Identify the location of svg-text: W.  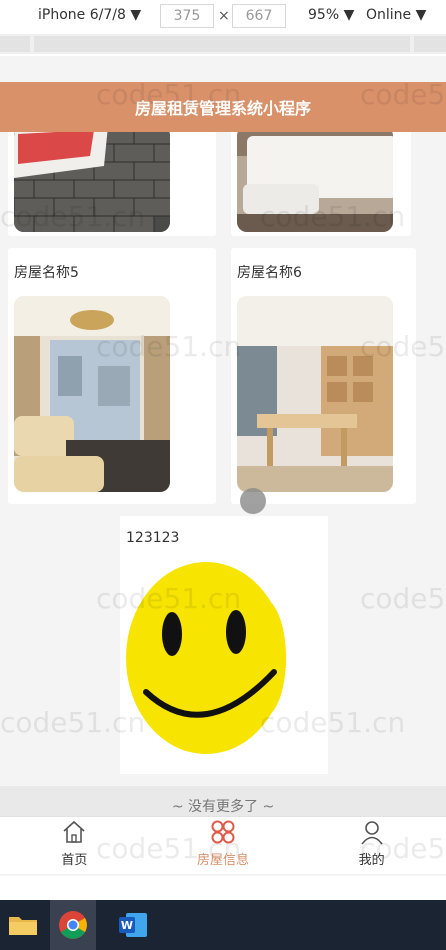
(127, 925).